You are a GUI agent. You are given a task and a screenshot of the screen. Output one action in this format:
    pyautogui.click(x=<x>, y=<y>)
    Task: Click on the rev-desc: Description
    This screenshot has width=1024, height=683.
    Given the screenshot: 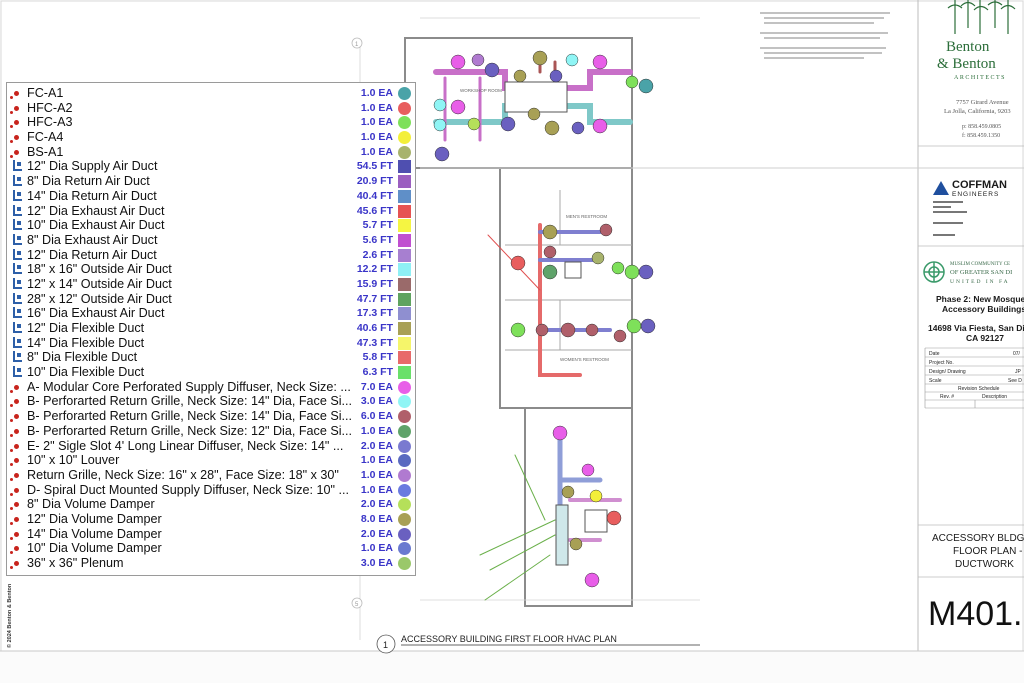 What is the action you would take?
    pyautogui.click(x=994, y=397)
    